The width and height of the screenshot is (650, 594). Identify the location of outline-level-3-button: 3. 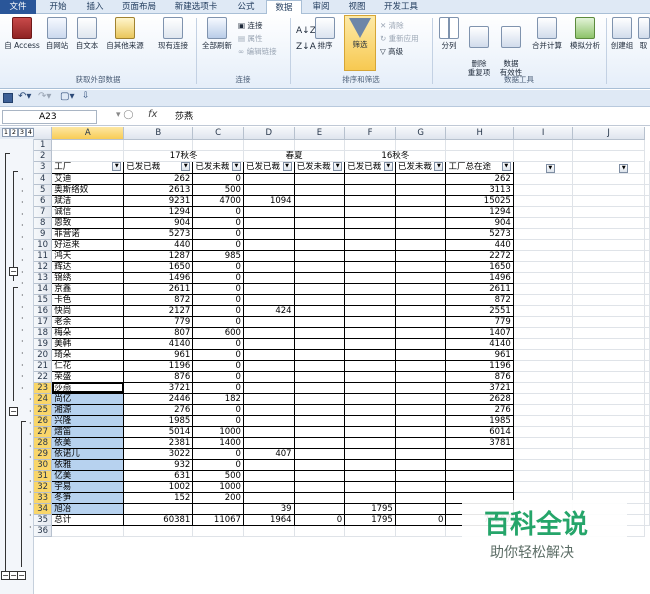
(22, 132).